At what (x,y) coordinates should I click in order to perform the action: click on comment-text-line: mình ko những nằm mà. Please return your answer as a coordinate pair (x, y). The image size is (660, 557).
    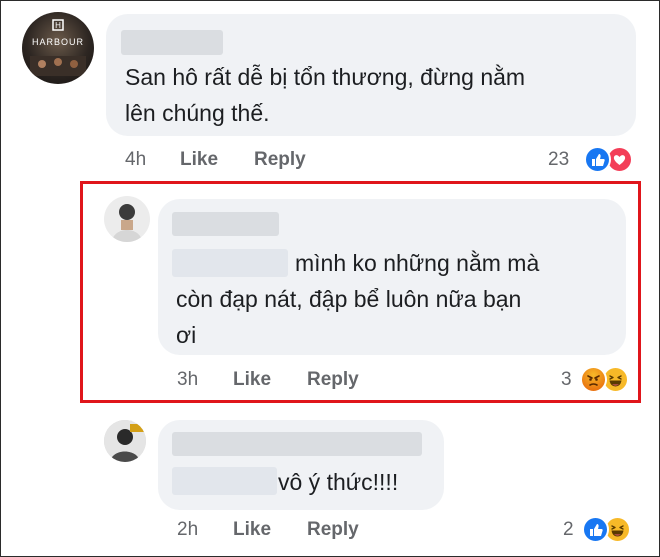
    Looking at the image, I should click on (417, 263).